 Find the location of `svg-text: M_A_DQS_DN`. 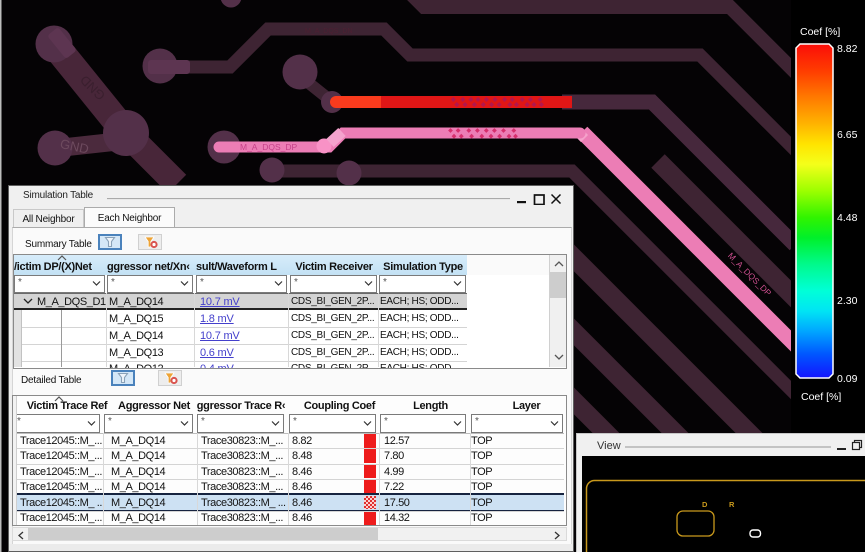

svg-text: M_A_DQS_DN is located at coordinates (328, 31).